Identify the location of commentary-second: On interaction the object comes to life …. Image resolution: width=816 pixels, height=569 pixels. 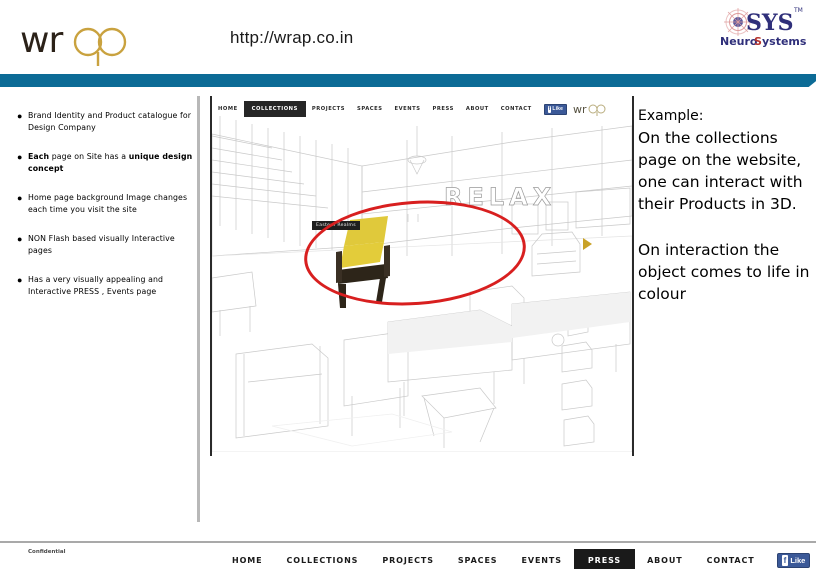
(725, 272).